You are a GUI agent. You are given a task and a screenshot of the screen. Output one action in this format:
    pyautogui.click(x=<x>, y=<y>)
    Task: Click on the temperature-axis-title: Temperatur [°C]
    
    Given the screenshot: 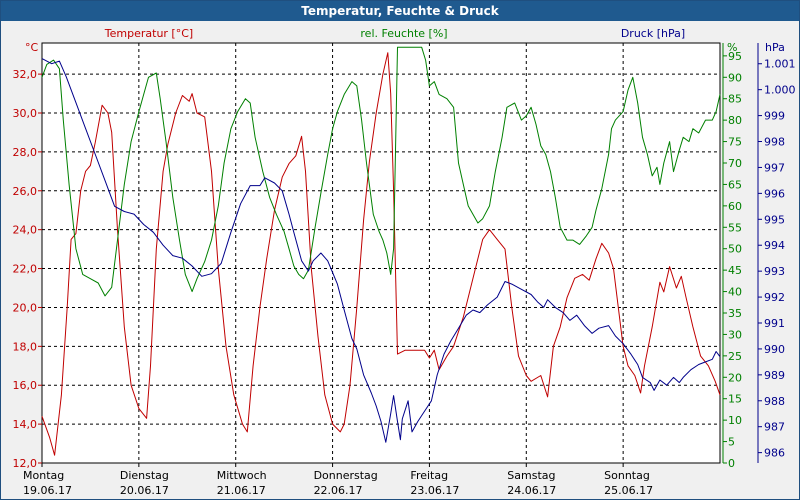 What is the action you would take?
    pyautogui.click(x=148, y=33)
    